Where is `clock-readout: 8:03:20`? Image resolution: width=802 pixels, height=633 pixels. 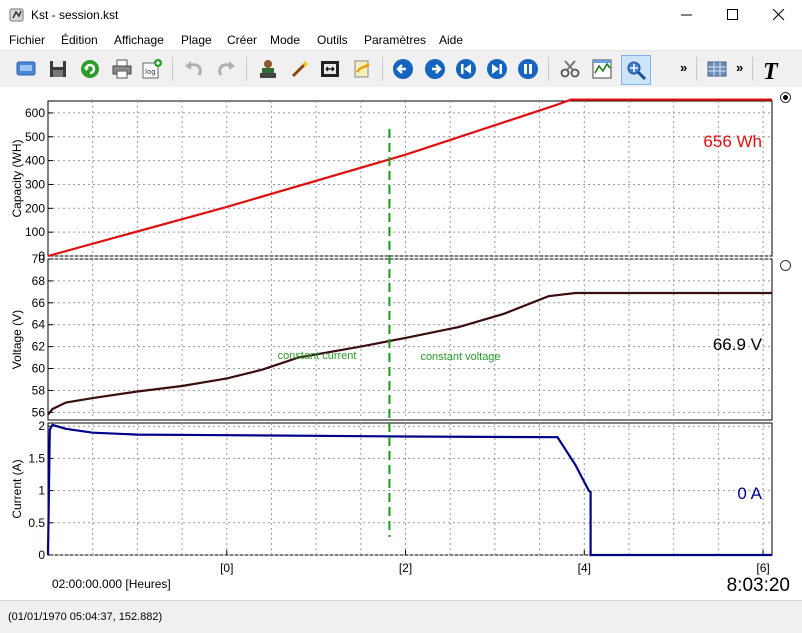
clock-readout: 8:03:20 is located at coordinates (758, 585).